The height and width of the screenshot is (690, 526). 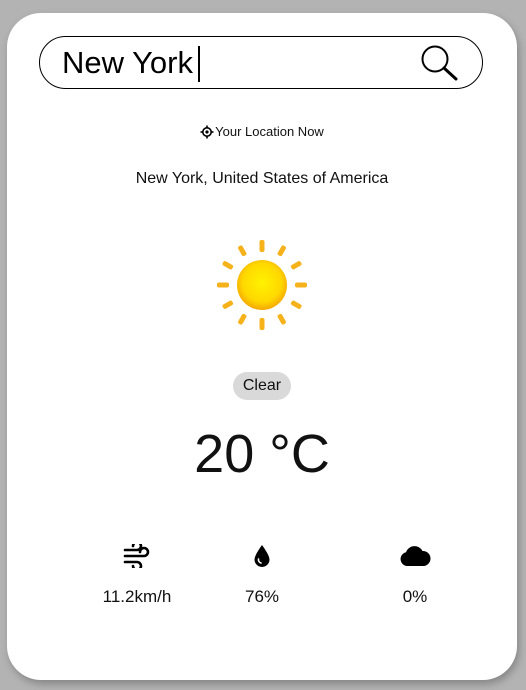 I want to click on condition-badge: Clear, so click(x=262, y=386).